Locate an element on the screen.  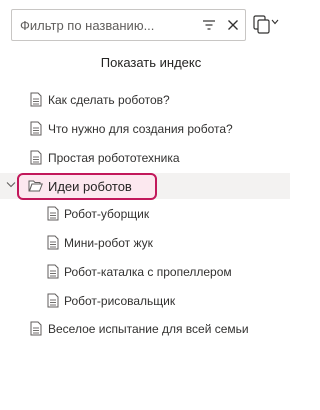
tree-item-label: Идеи роботов is located at coordinates (90, 186).